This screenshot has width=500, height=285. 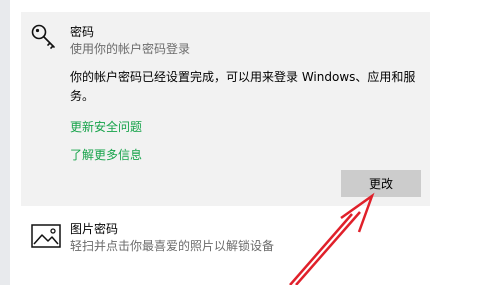 I want to click on picture-password-subtitle: 轻扫并点击你最喜爱的照片以解锁设备, so click(x=172, y=246).